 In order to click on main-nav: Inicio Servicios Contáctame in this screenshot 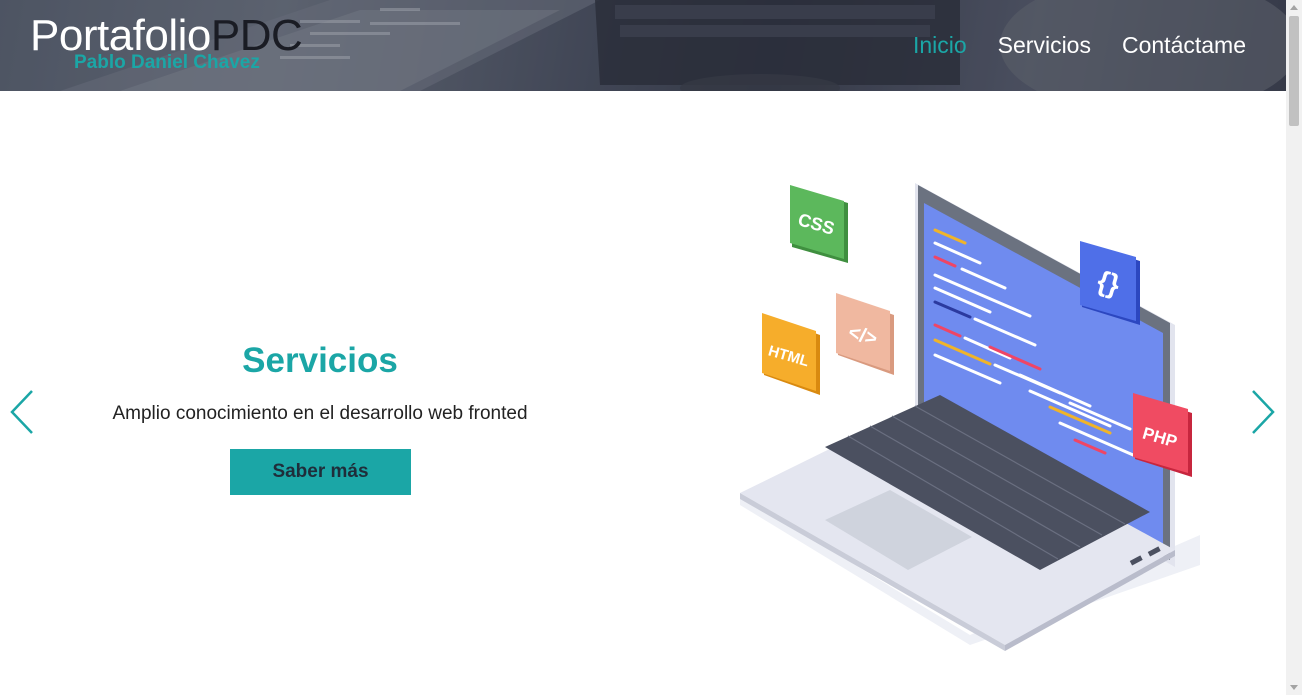, I will do `click(1079, 45)`.